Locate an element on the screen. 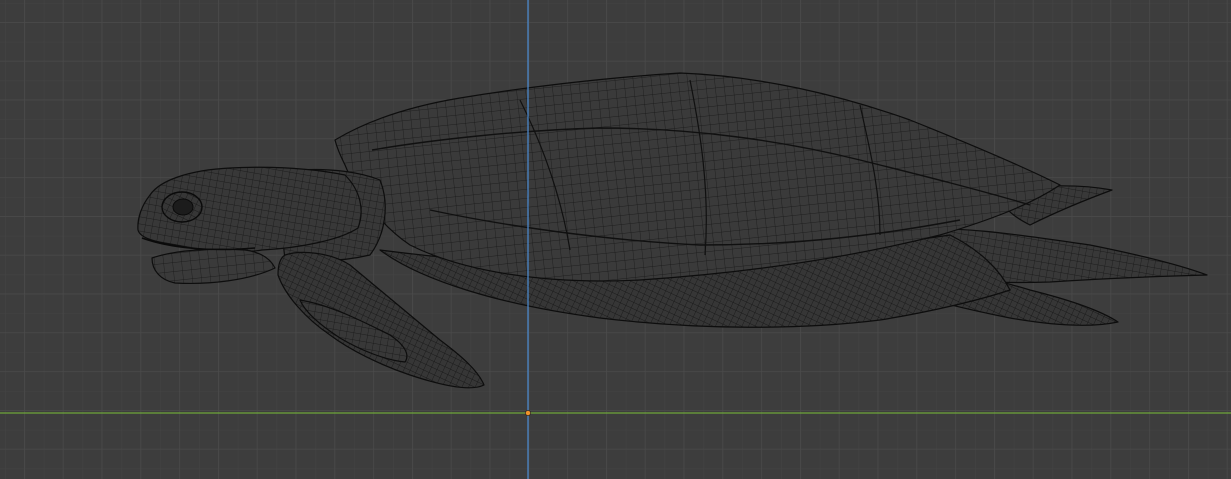  object-origin-point is located at coordinates (528, 413).